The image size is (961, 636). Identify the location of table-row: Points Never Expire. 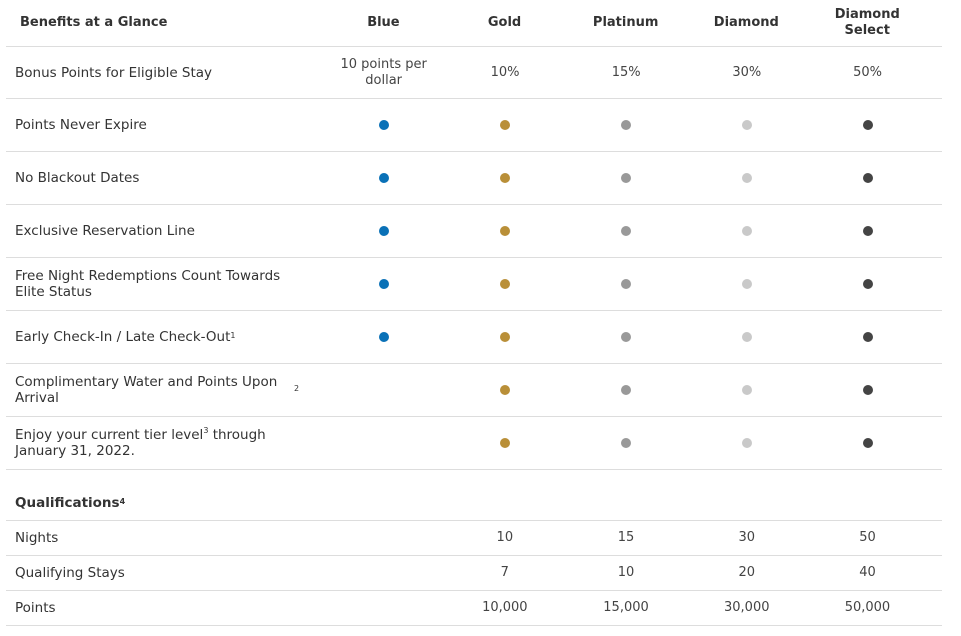
(474, 125).